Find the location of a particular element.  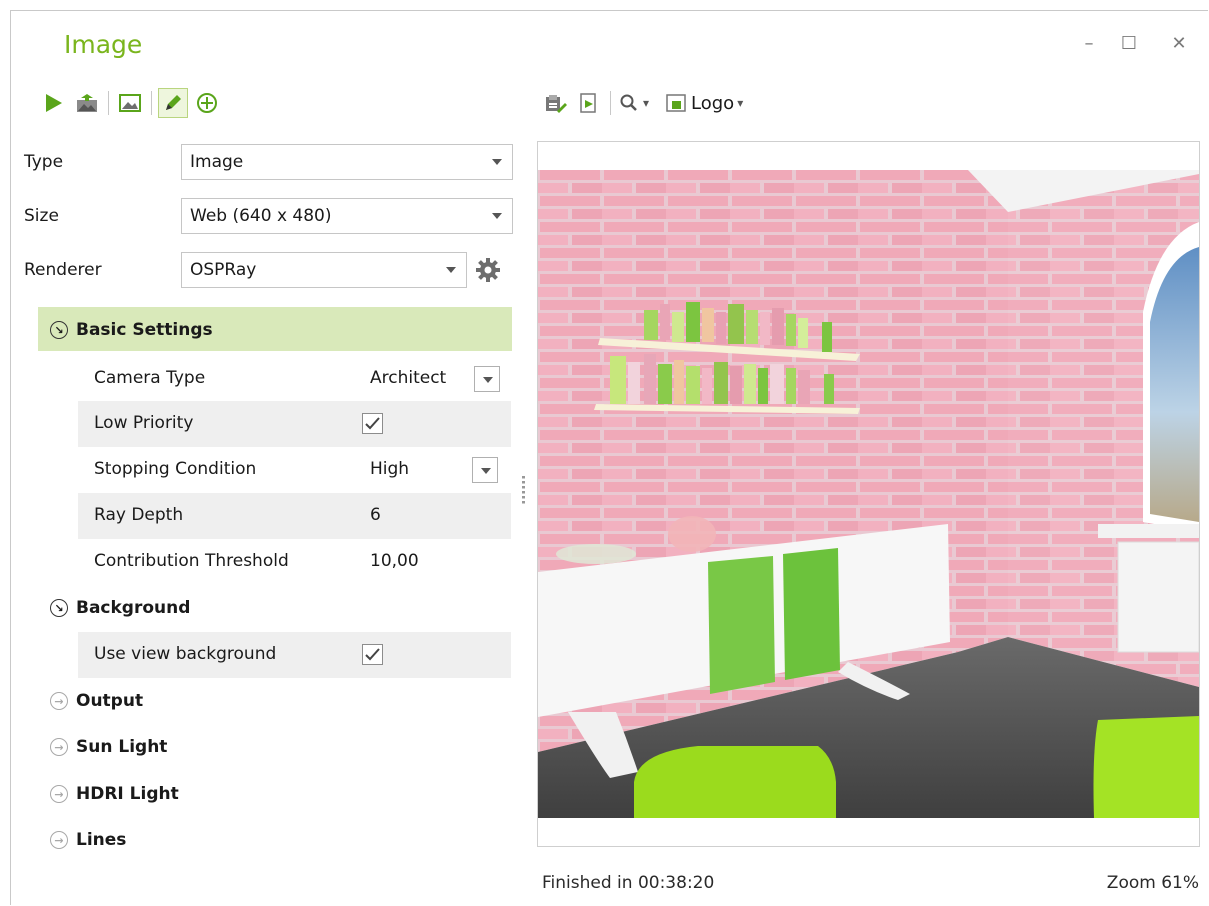

section-hdri-light-label: HDRI Light is located at coordinates (127, 794).